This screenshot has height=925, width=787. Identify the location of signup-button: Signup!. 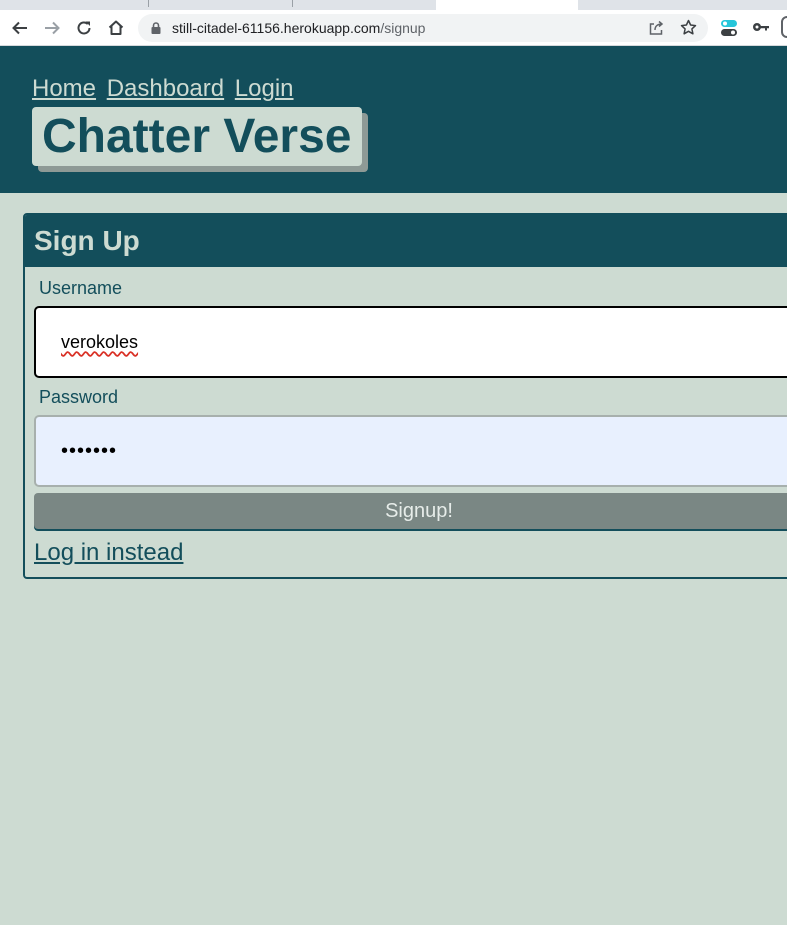
(410, 511).